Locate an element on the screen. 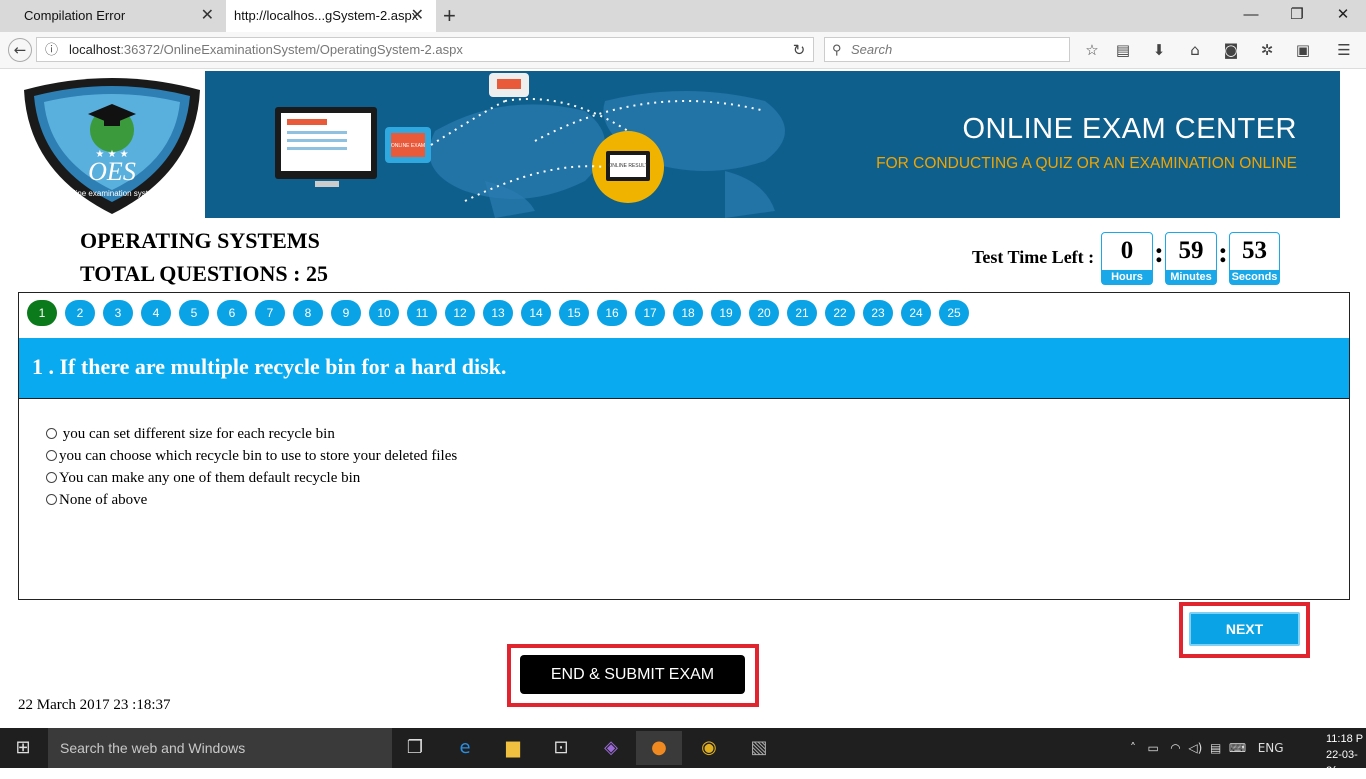  question-number-9: 9 is located at coordinates (346, 313).